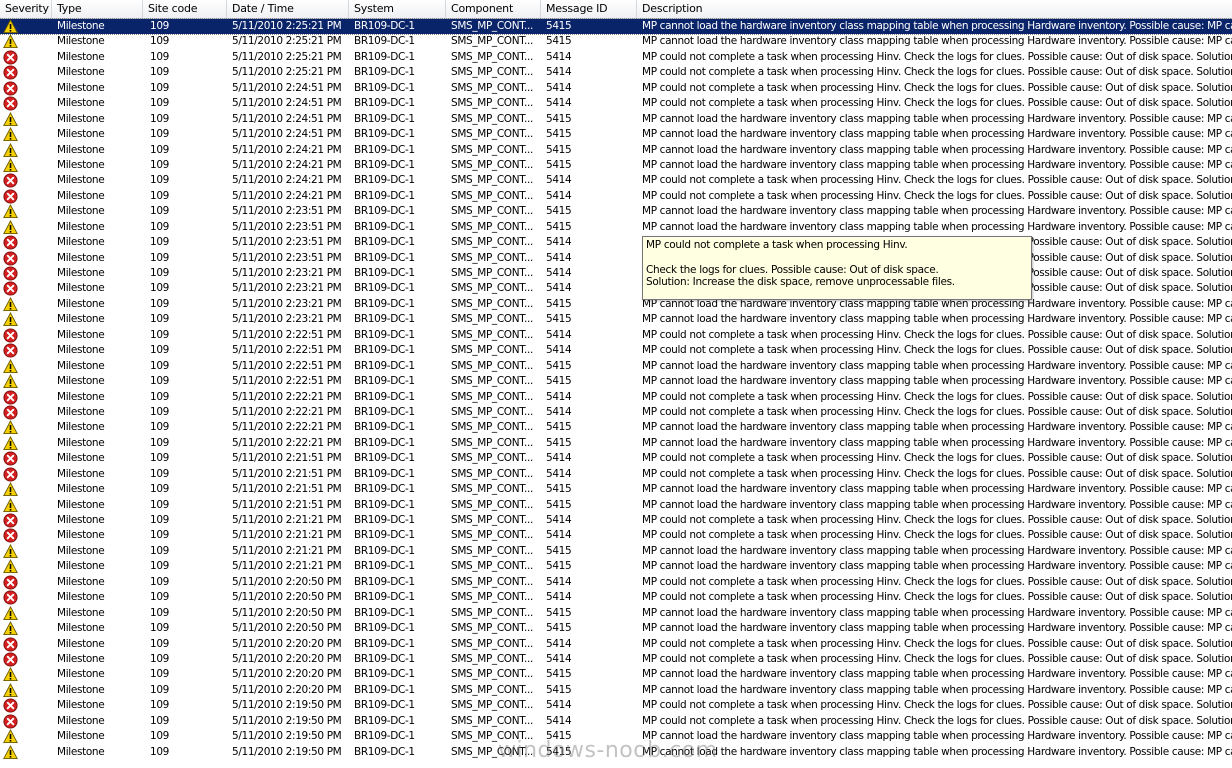 The image size is (1232, 768). I want to click on column-header-severity: Severity, so click(26, 9).